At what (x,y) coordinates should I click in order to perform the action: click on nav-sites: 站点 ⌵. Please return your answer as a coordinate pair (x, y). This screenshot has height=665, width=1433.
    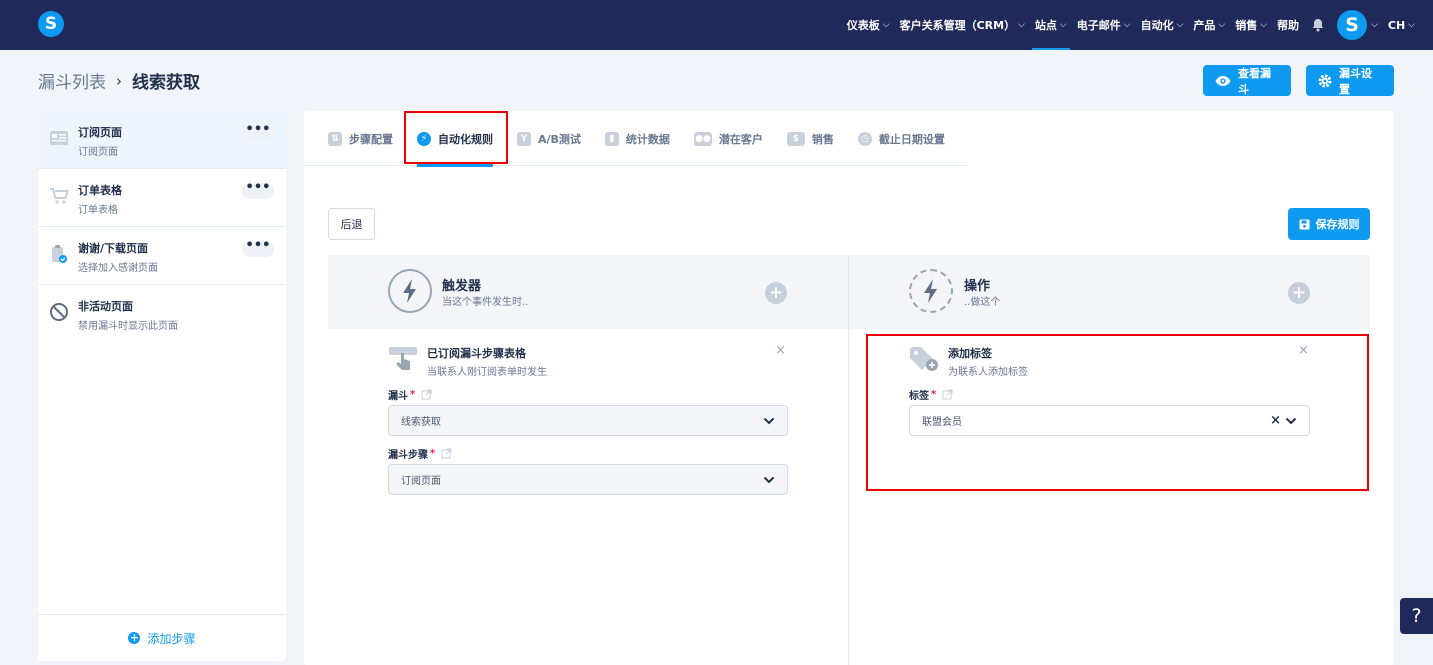
    Looking at the image, I should click on (1050, 25).